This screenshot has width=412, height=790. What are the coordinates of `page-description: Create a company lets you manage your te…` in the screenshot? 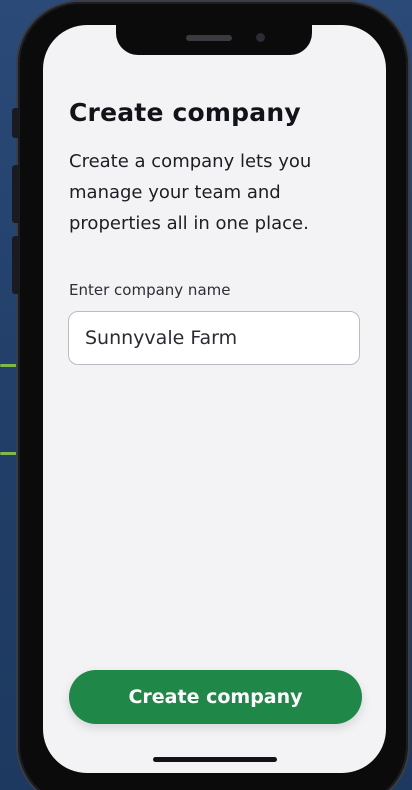 It's located at (190, 192).